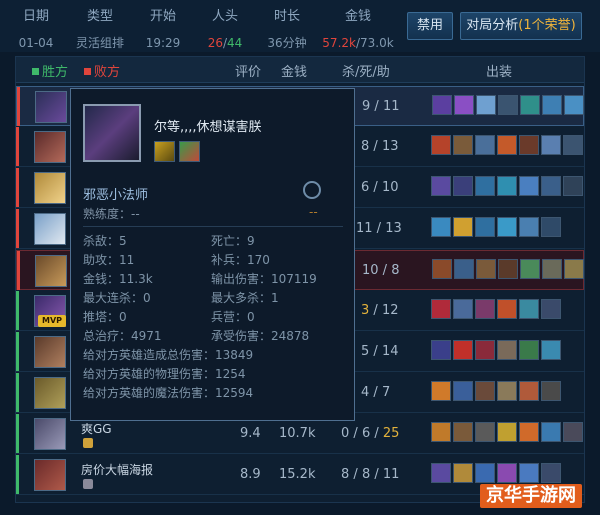 The height and width of the screenshot is (515, 600). Describe the element at coordinates (233, 241) in the screenshot. I see `stat-deaths: 死亡：9` at that location.